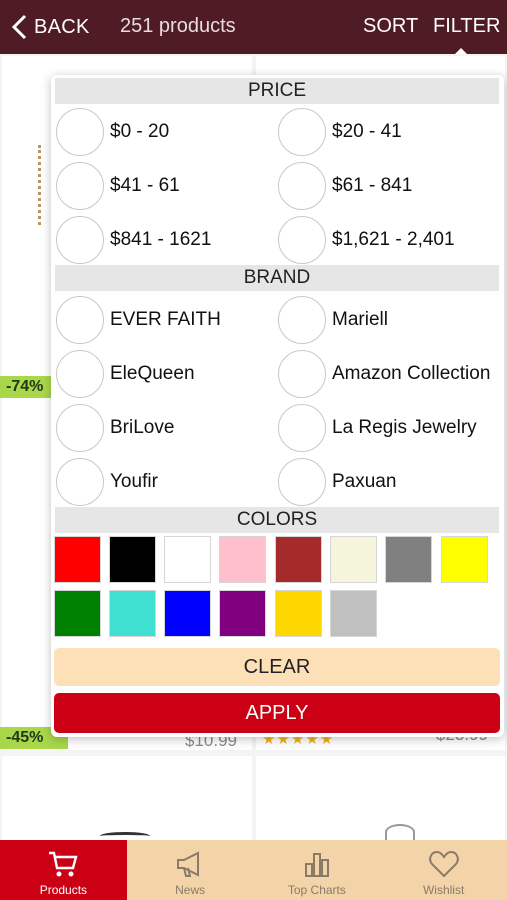 This screenshot has width=507, height=900. Describe the element at coordinates (353, 559) in the screenshot. I see `color-swatch-beige` at that location.